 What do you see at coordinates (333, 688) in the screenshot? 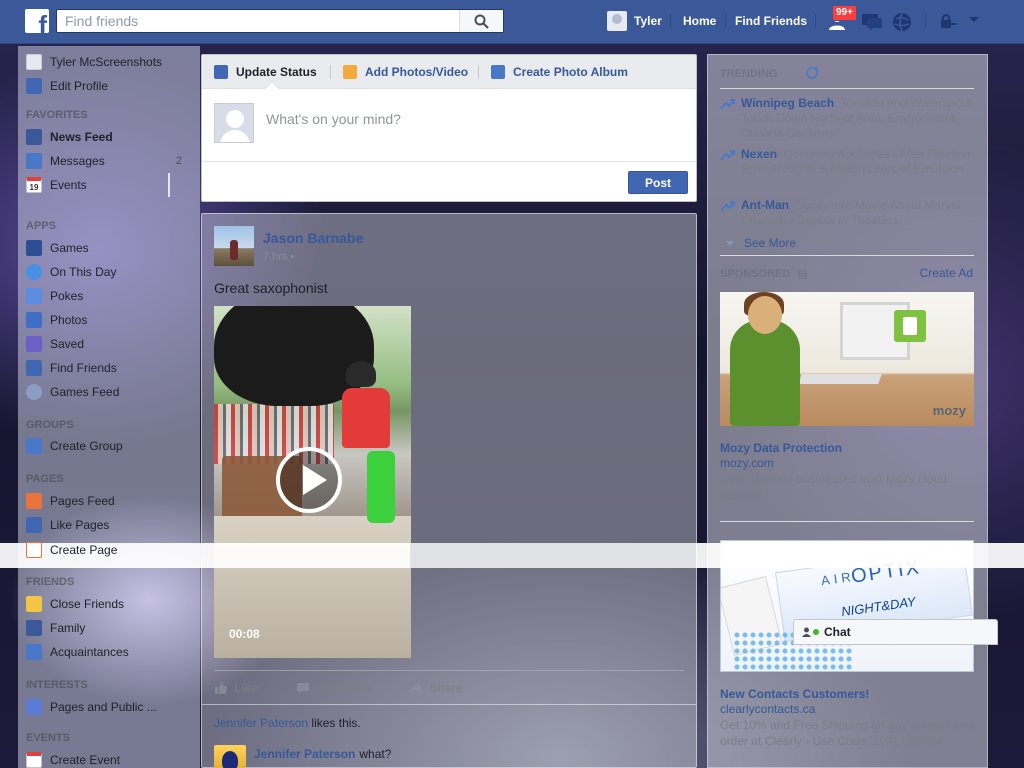
I see `comment-button: Comment` at bounding box center [333, 688].